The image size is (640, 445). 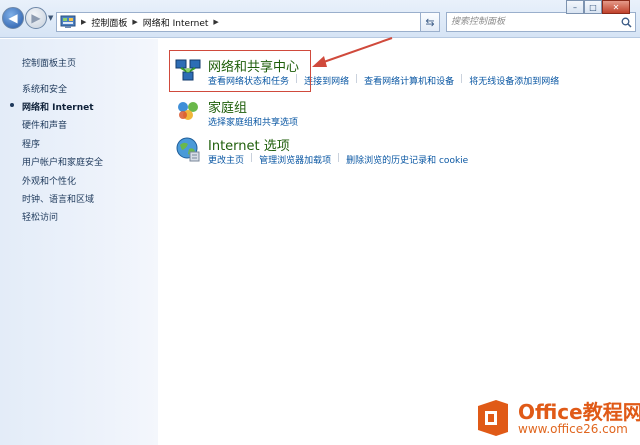 I want to click on maximize-icon: □, so click(x=593, y=7).